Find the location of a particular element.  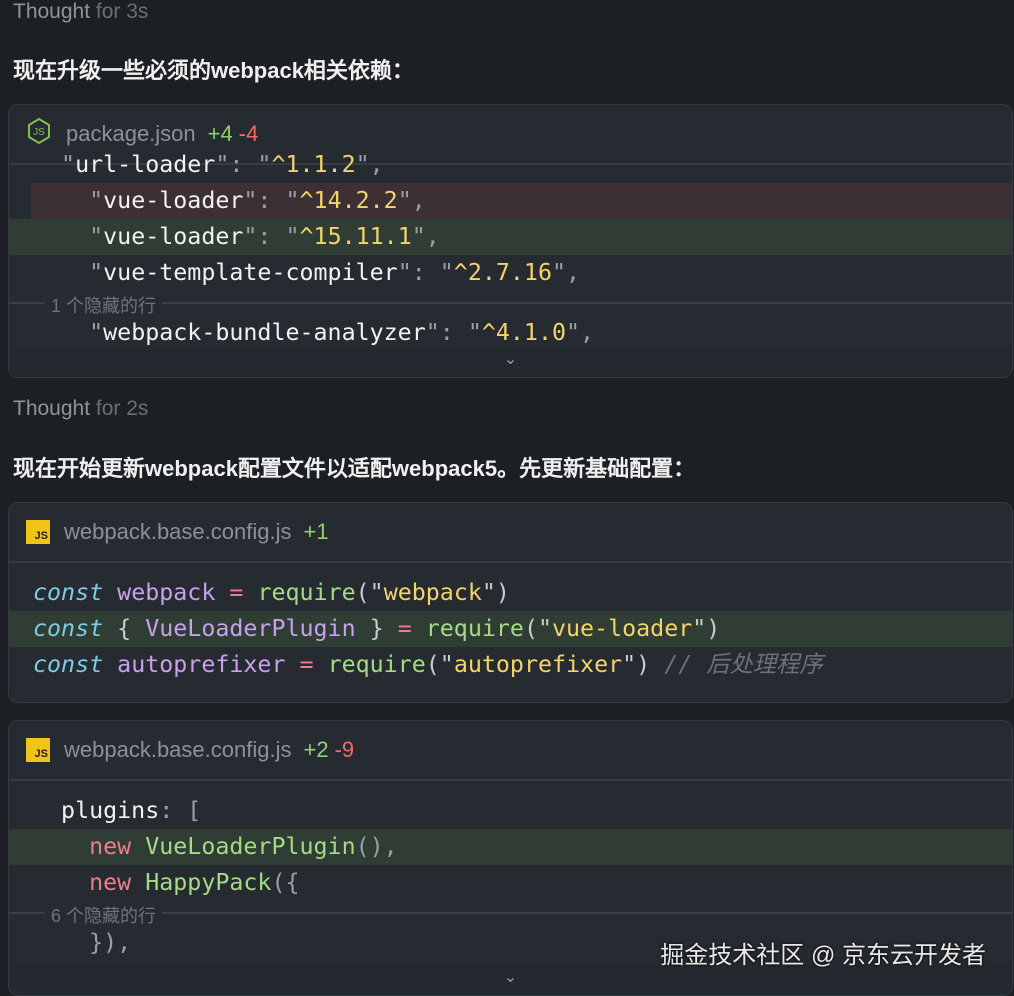

code-token: (), is located at coordinates (376, 846).